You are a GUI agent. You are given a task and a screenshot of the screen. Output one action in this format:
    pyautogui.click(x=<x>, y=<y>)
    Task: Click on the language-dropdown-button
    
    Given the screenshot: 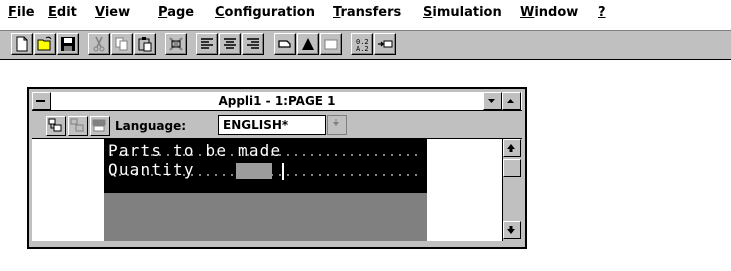 What is the action you would take?
    pyautogui.click(x=337, y=125)
    